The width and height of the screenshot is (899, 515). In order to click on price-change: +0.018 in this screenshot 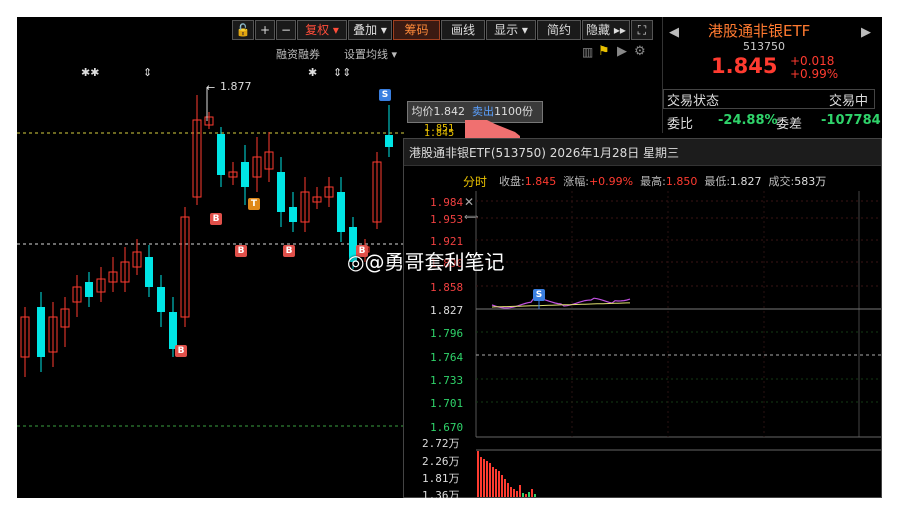, I will do `click(812, 61)`.